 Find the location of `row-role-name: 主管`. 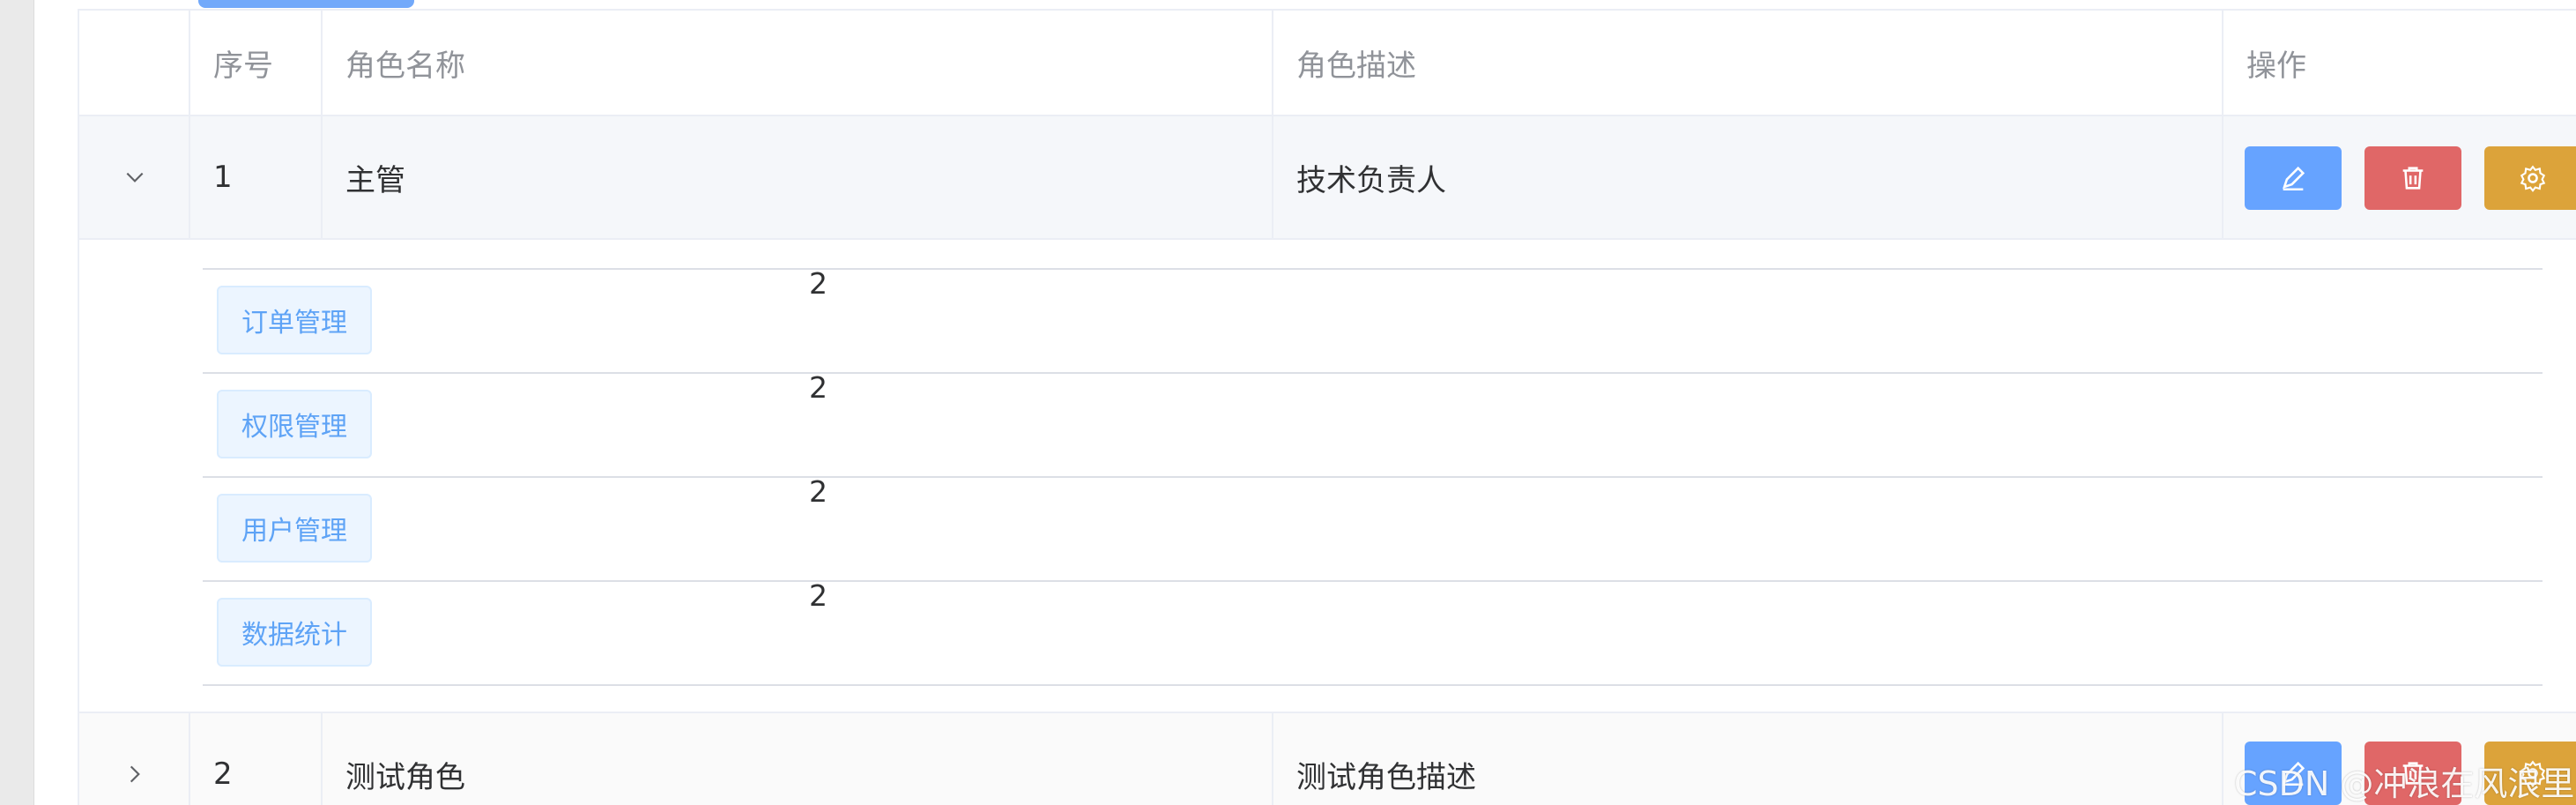

row-role-name: 主管 is located at coordinates (375, 180).